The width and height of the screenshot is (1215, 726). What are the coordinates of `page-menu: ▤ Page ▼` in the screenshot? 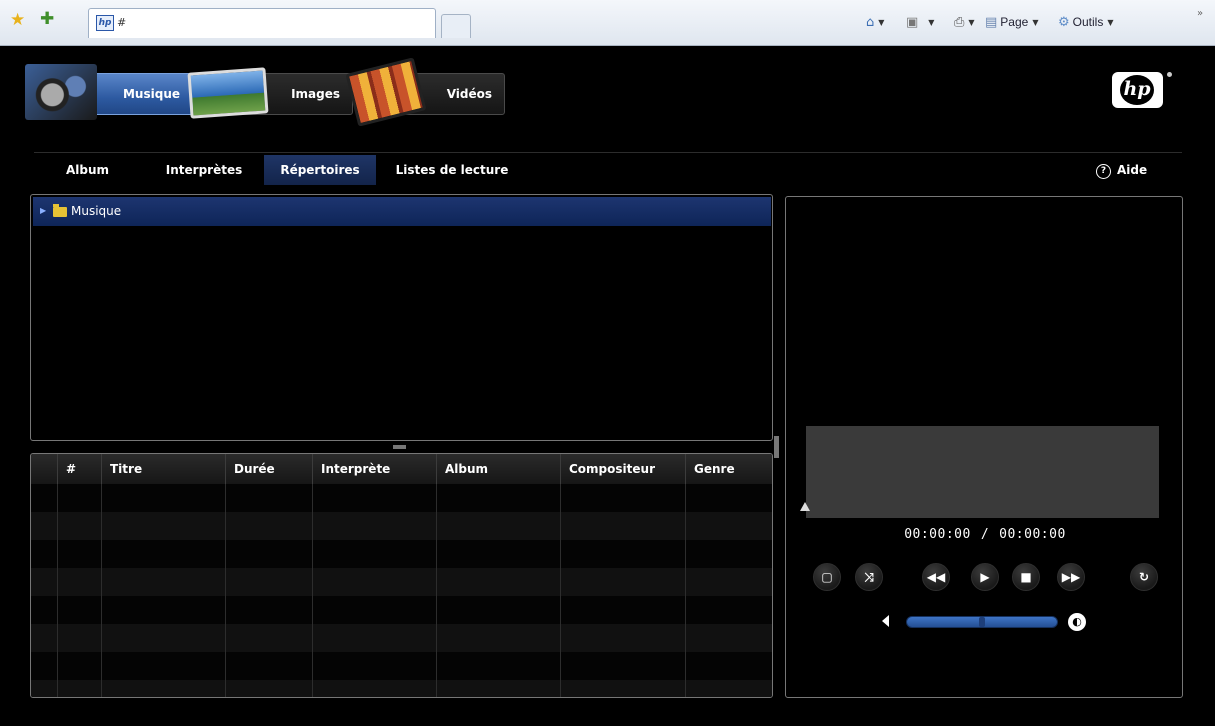 It's located at (1011, 22).